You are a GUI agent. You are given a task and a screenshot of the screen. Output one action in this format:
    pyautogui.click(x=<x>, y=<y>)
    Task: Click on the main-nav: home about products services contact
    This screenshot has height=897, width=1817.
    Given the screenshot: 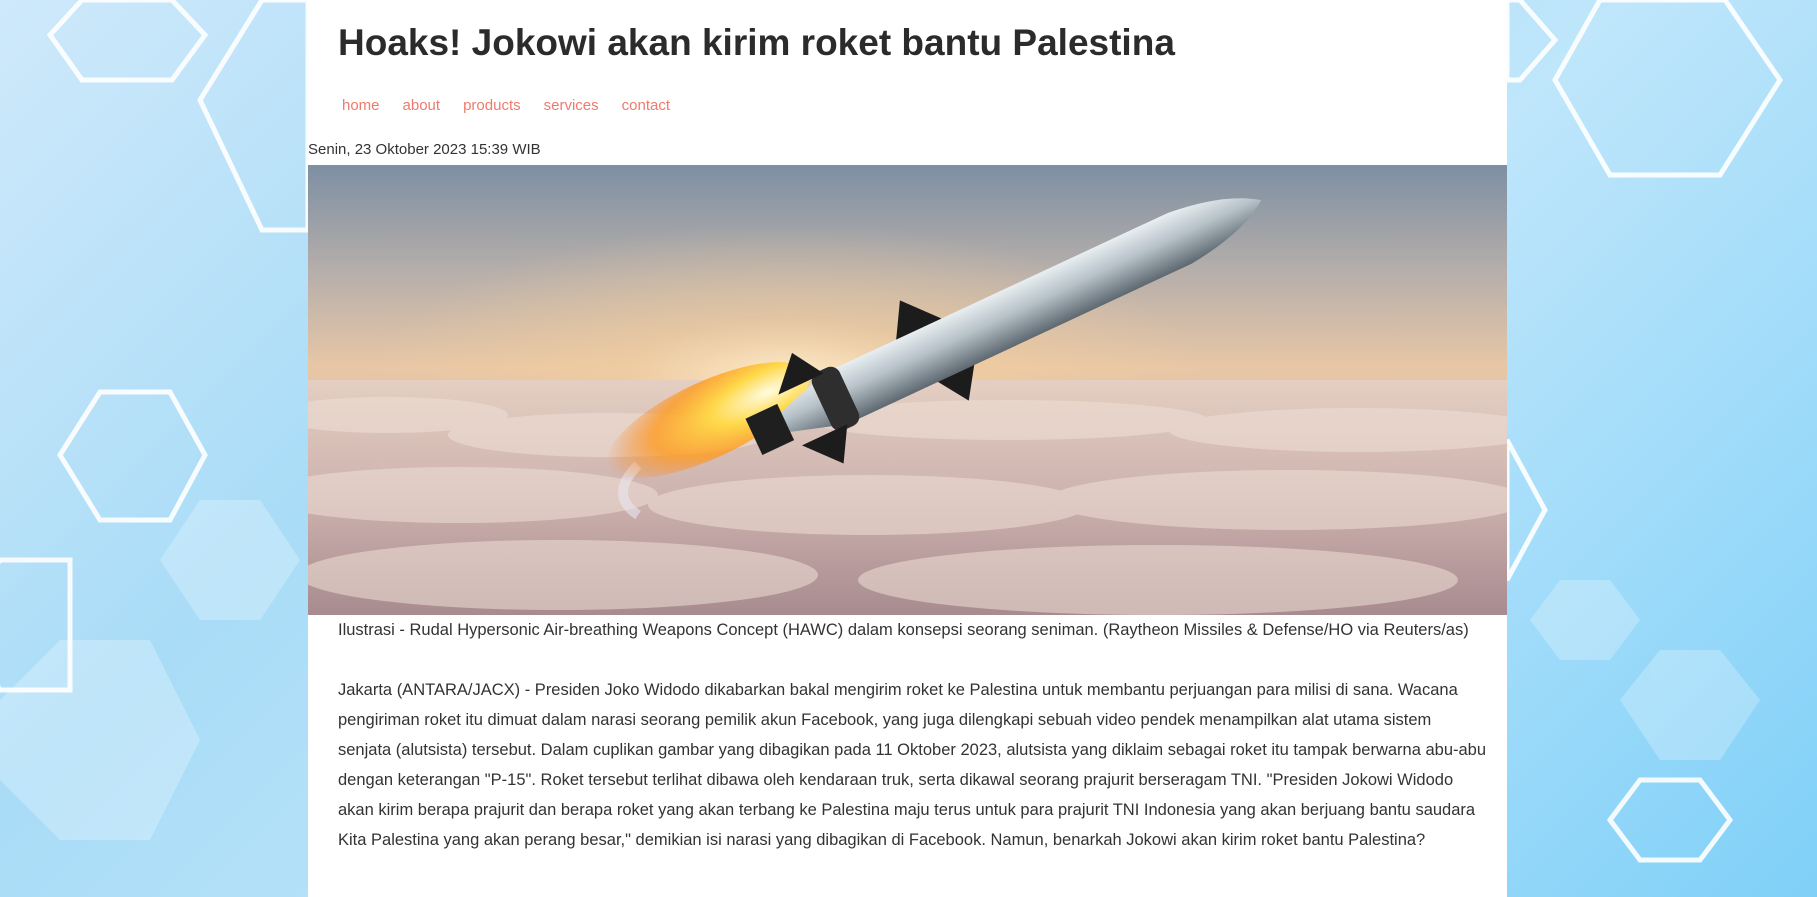 What is the action you would take?
    pyautogui.click(x=517, y=105)
    